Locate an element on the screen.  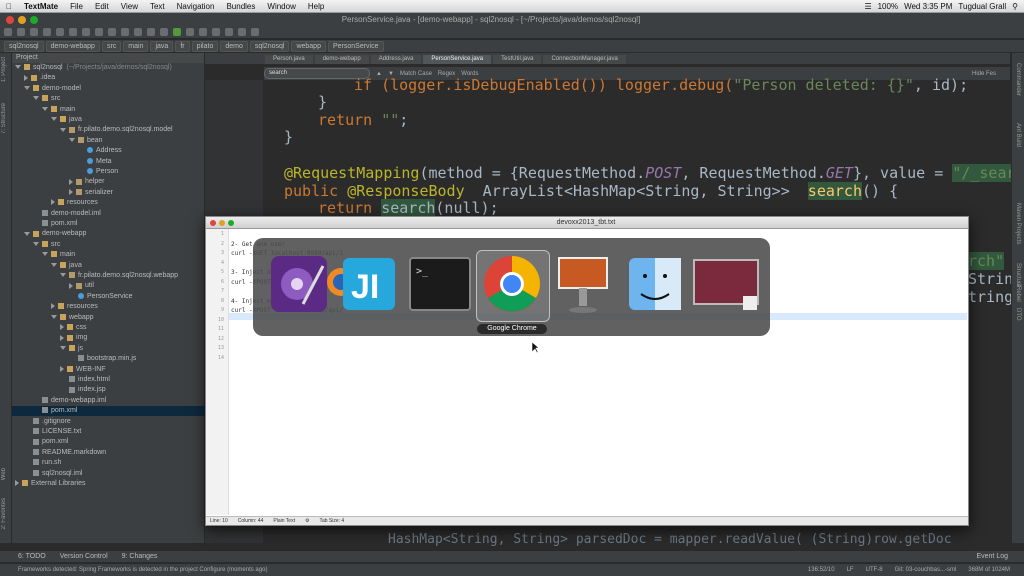
tool-jrebel: JRebel is located at coordinates (1018, 292).